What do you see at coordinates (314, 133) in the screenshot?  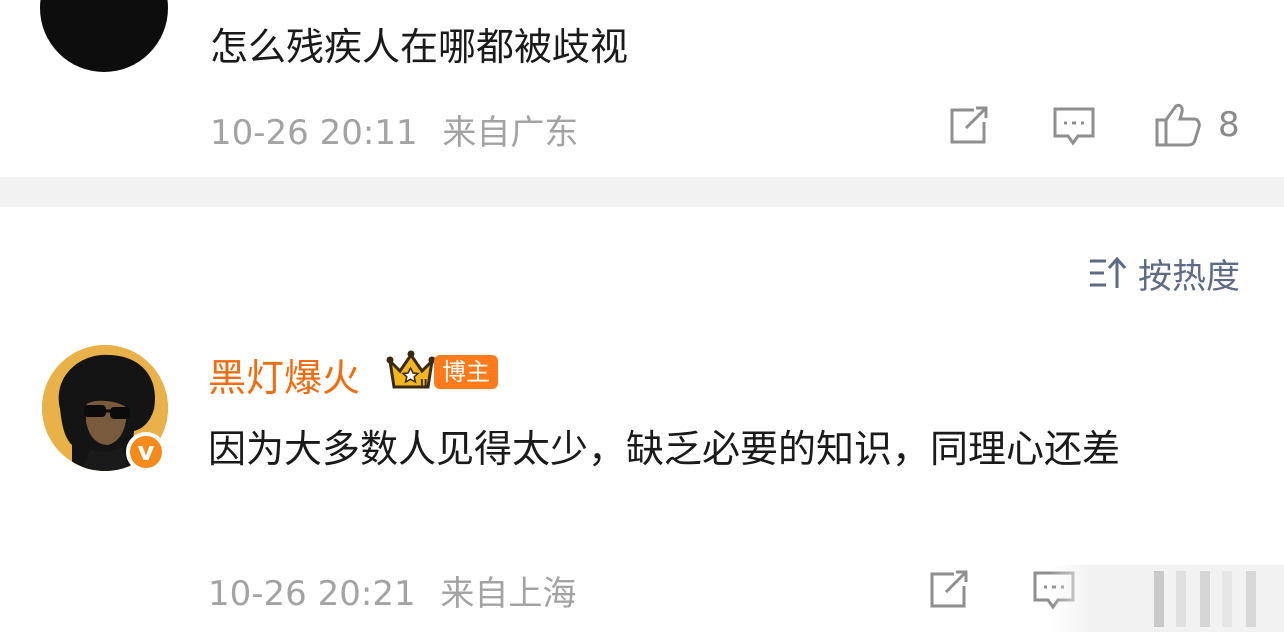 I see `comment-timestamp: 10-26 20:11` at bounding box center [314, 133].